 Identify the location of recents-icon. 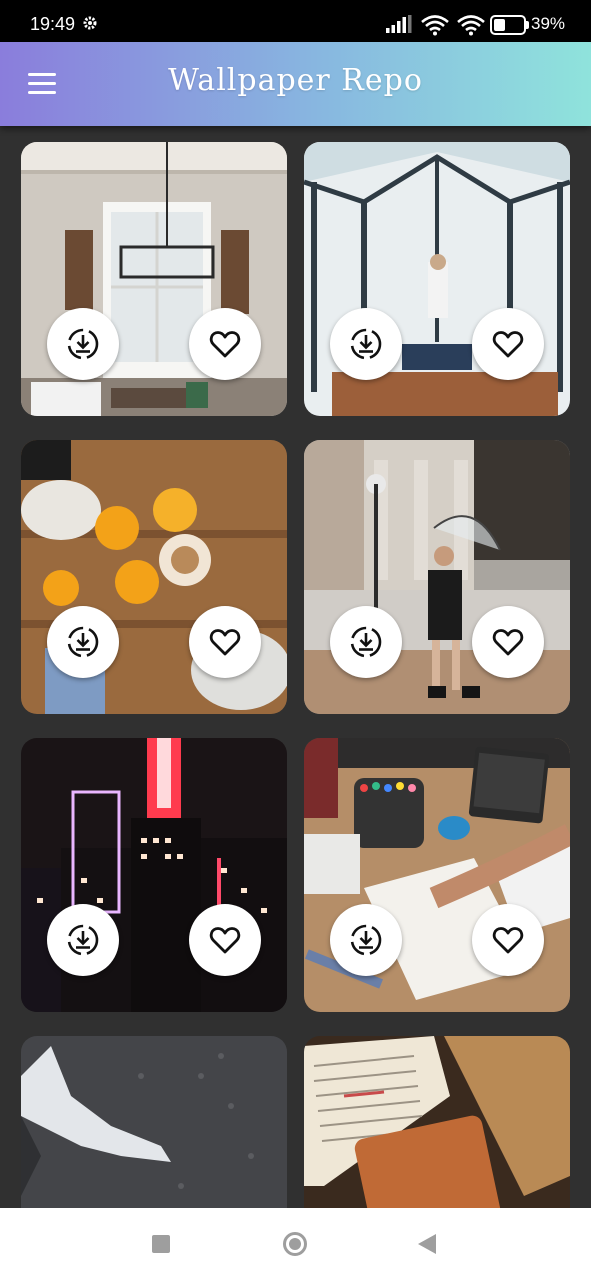
(161, 1244).